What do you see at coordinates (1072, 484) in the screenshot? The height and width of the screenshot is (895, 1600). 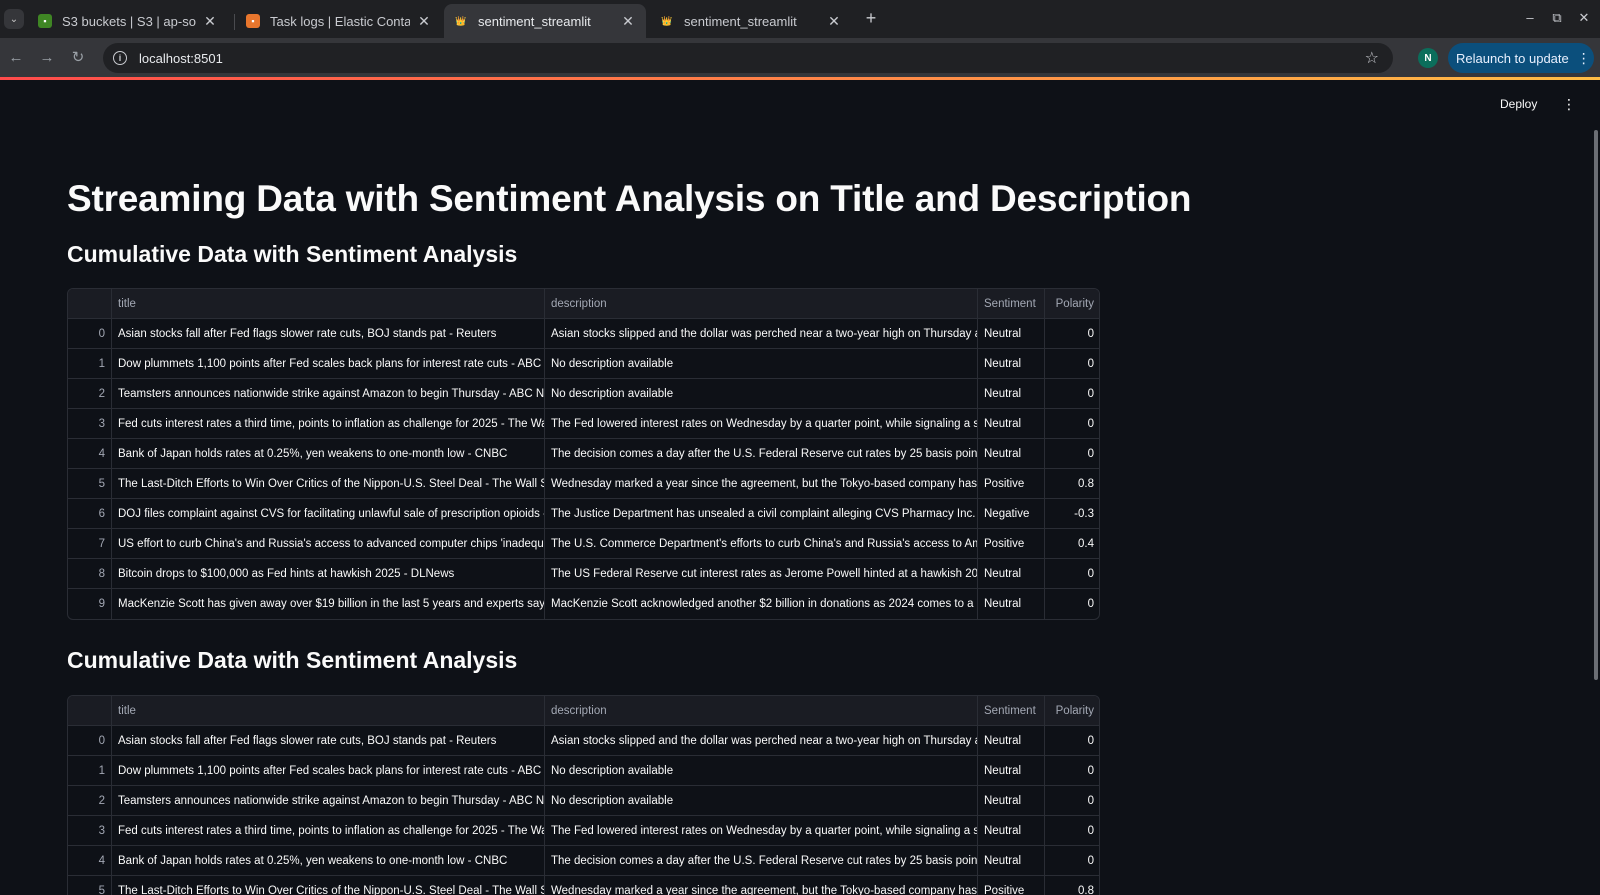 I see `polarity-cell: 0.8` at bounding box center [1072, 484].